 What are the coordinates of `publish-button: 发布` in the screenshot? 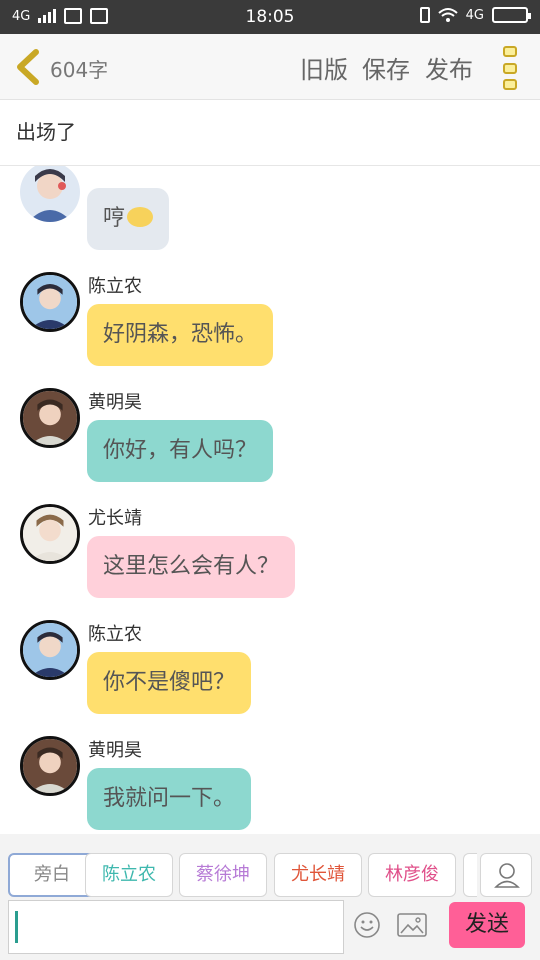 It's located at (449, 67).